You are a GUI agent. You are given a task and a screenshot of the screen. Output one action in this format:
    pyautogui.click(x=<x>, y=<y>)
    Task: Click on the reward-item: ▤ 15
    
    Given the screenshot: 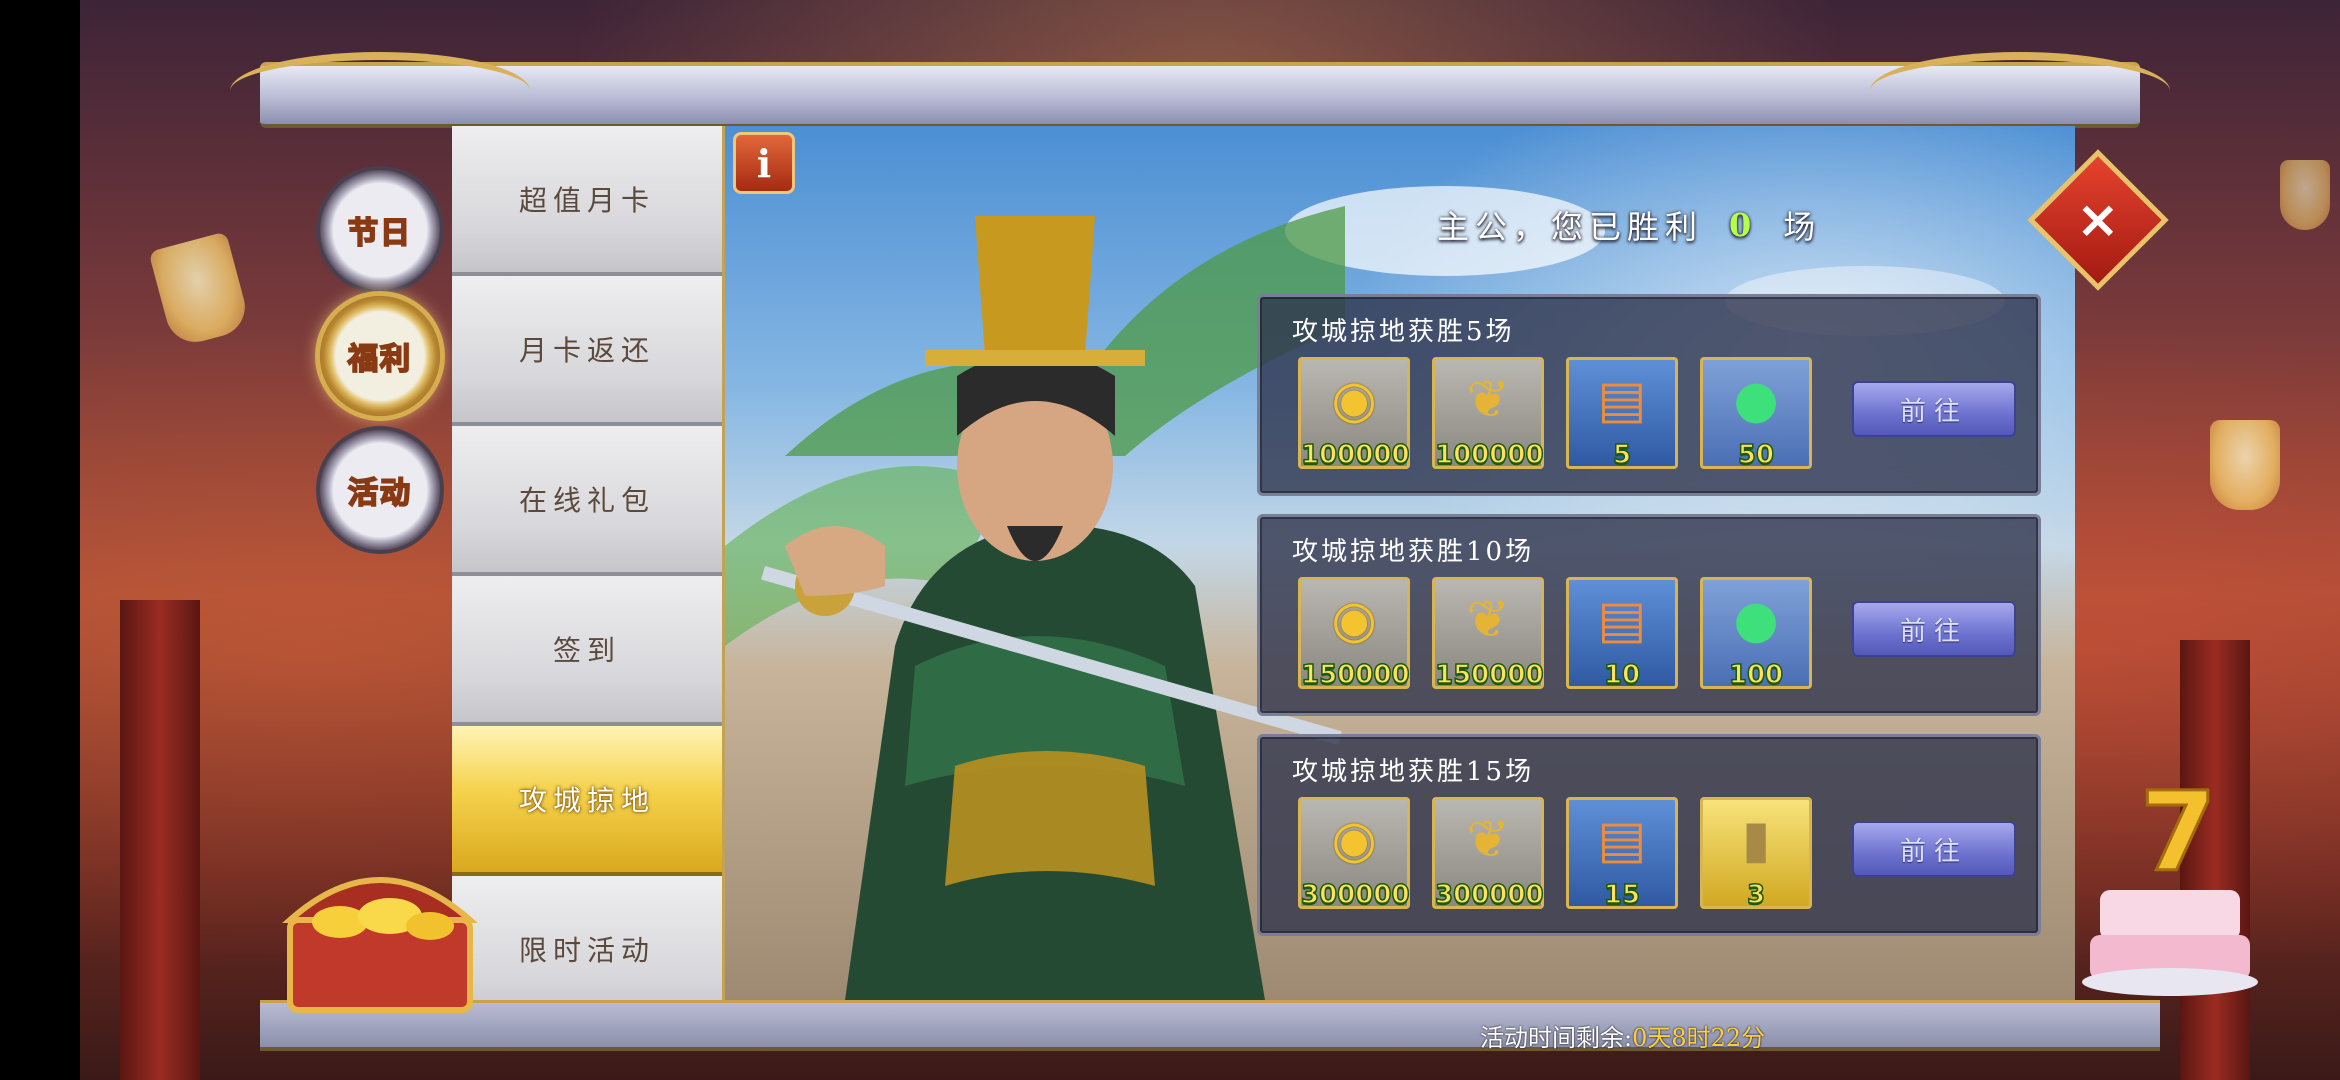 What is the action you would take?
    pyautogui.click(x=1622, y=854)
    